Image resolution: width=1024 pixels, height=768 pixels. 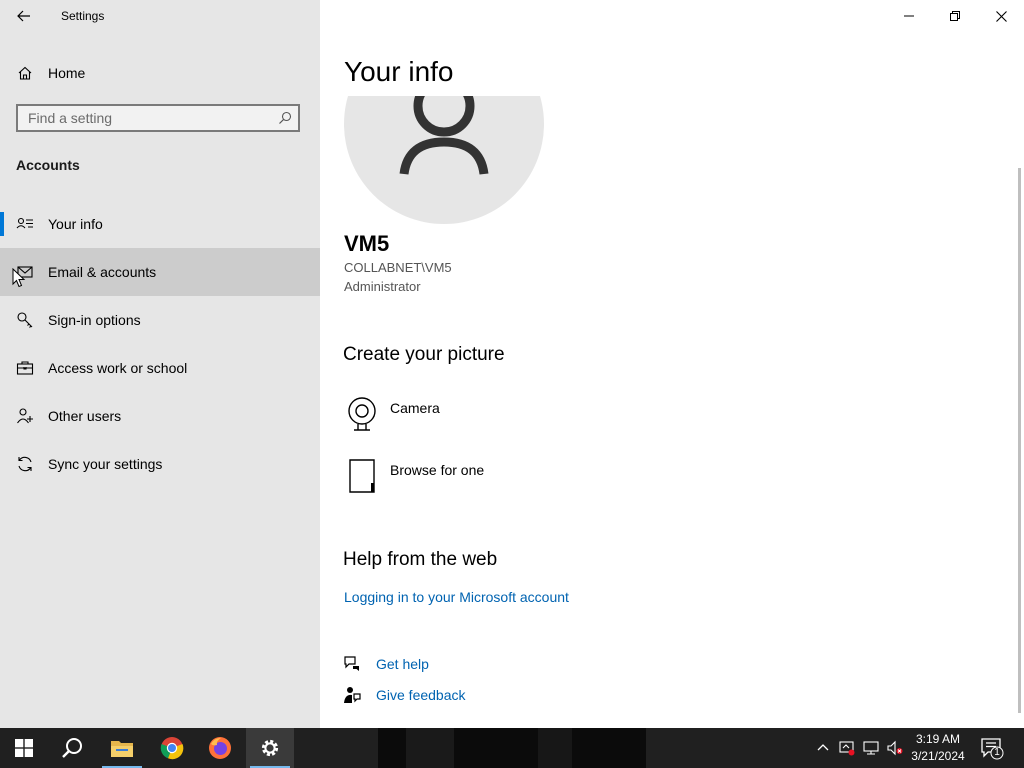 I want to click on firefox-button, so click(x=220, y=748).